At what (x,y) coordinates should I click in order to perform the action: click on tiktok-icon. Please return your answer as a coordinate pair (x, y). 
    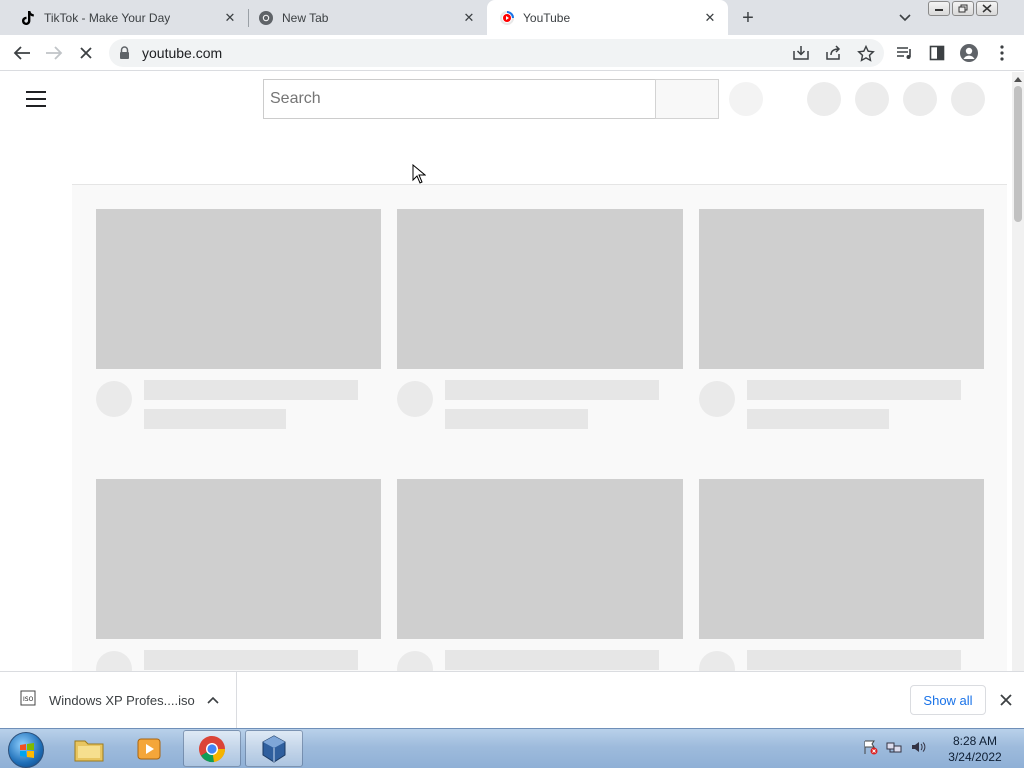
    Looking at the image, I should click on (28, 18).